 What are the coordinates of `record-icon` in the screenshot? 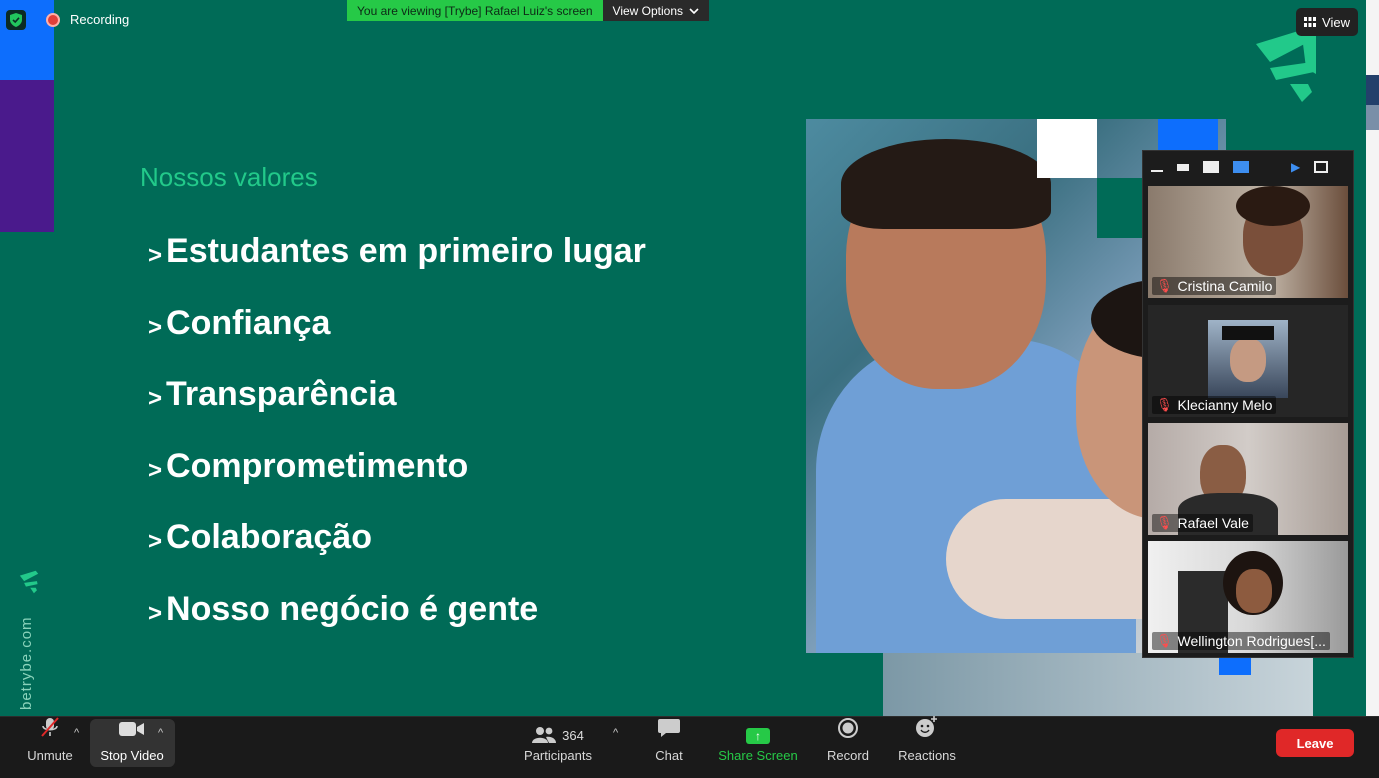 It's located at (848, 731).